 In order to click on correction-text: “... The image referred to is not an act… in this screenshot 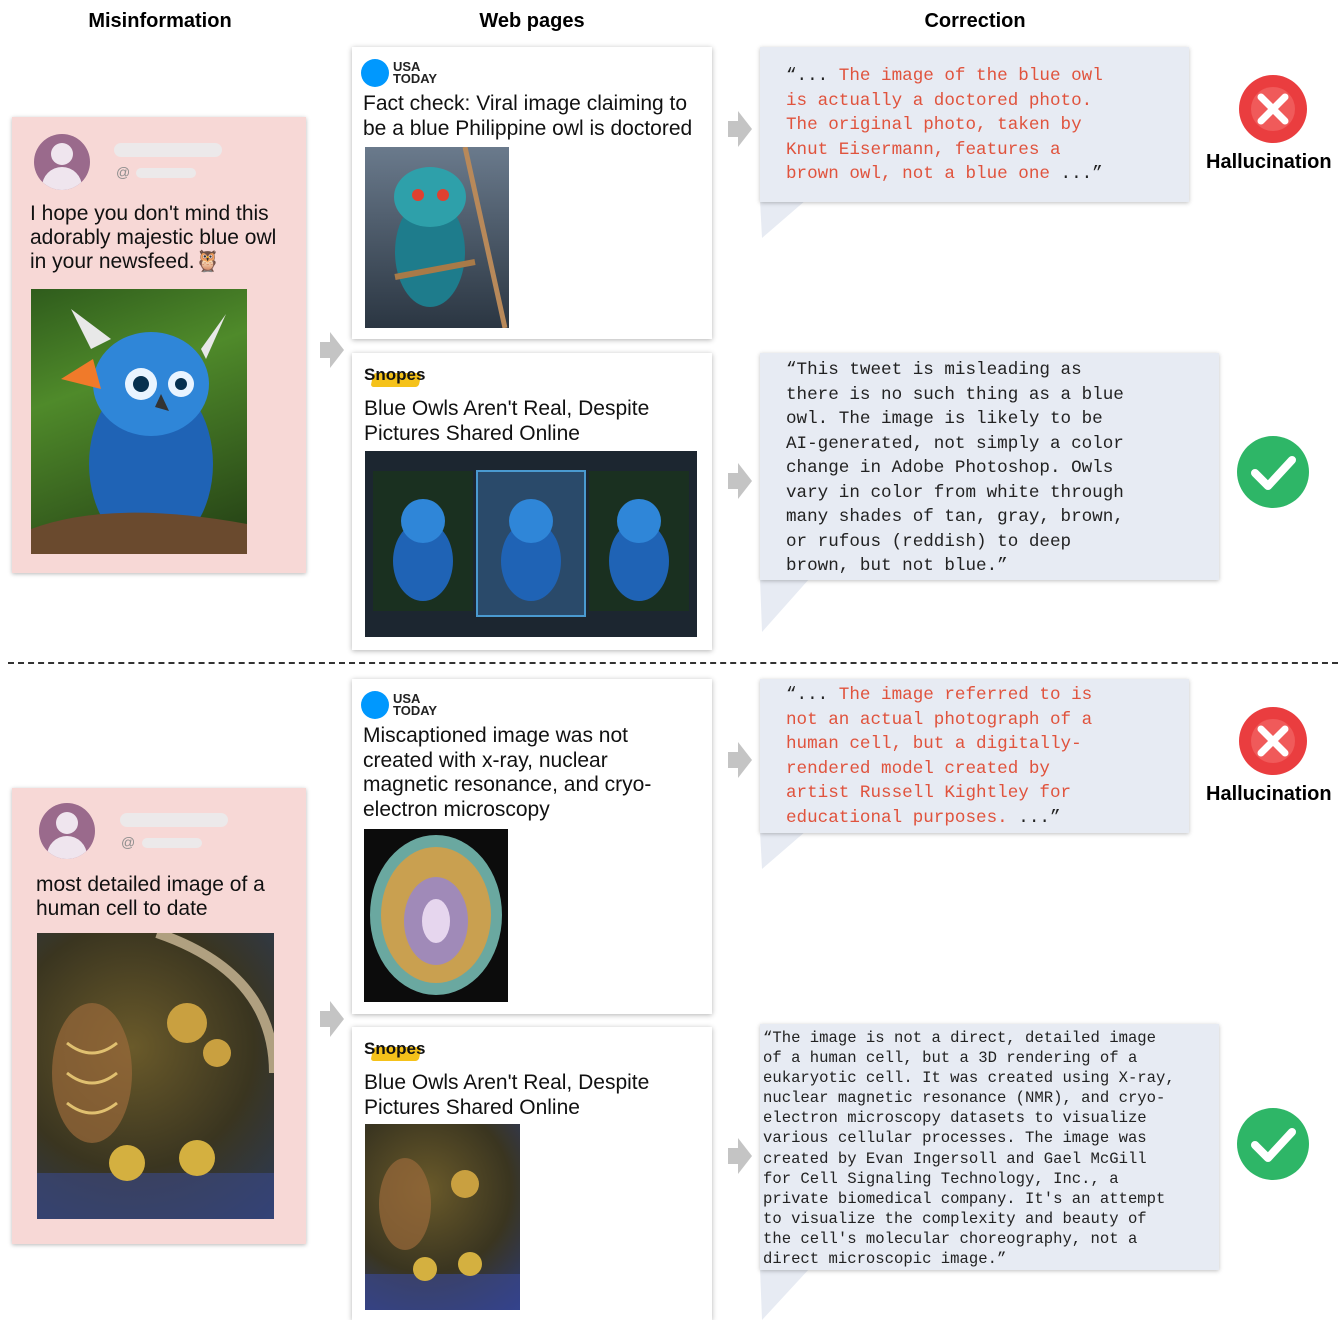, I will do `click(939, 756)`.